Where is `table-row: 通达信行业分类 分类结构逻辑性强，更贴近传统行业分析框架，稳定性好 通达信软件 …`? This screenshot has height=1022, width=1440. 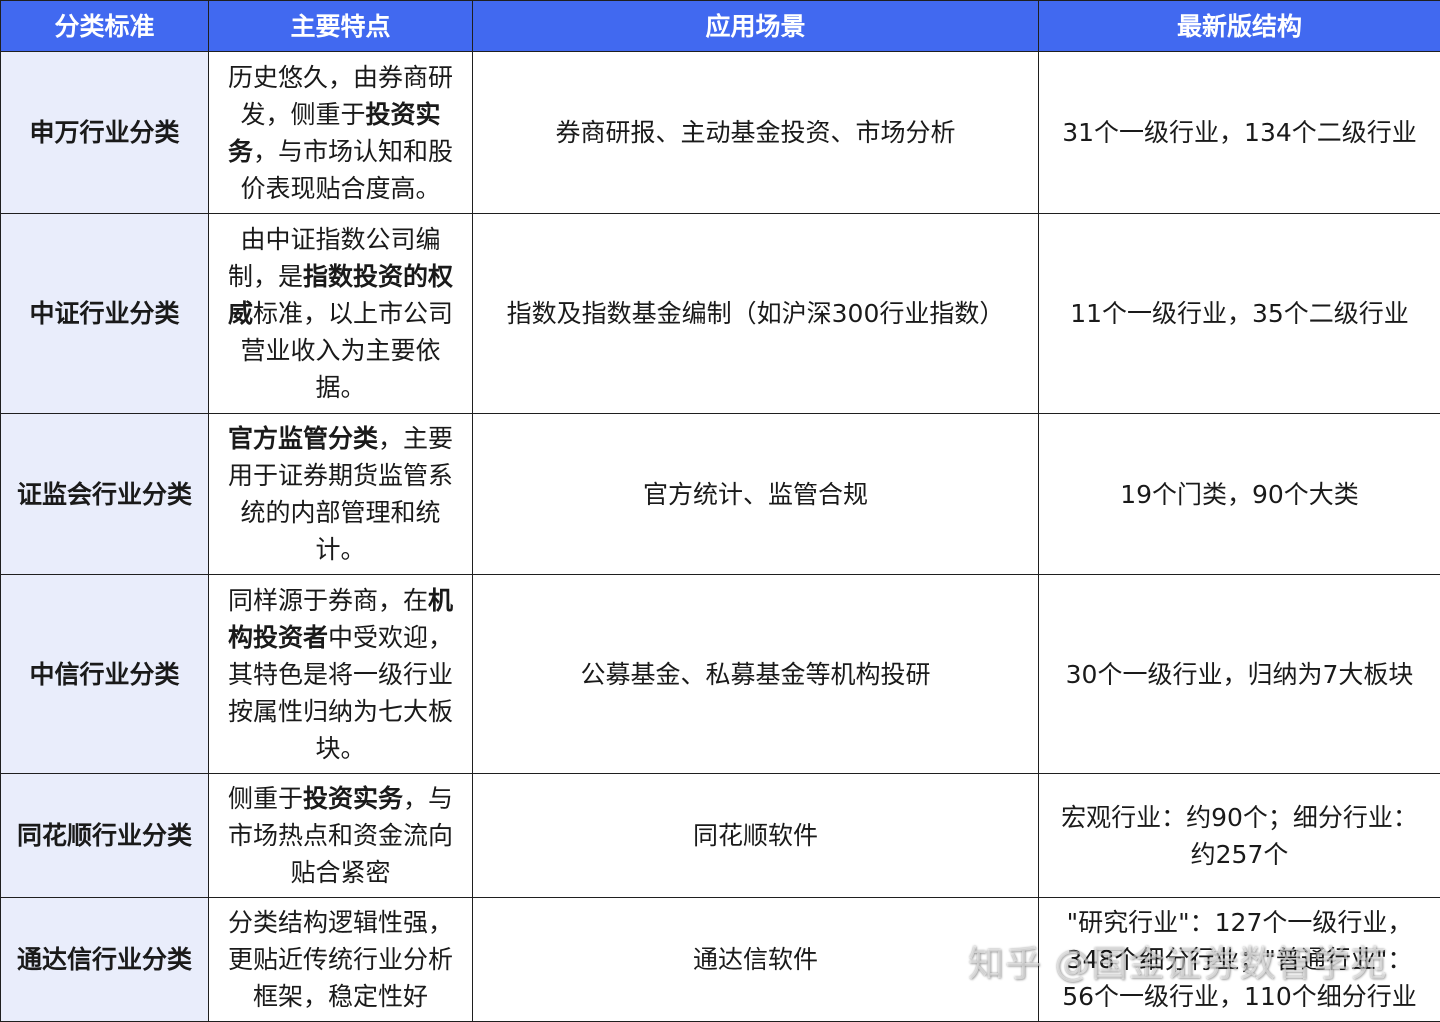
table-row: 通达信行业分类 分类结构逻辑性强，更贴近传统行业分析框架，稳定性好 通达信软件 … is located at coordinates (720, 960).